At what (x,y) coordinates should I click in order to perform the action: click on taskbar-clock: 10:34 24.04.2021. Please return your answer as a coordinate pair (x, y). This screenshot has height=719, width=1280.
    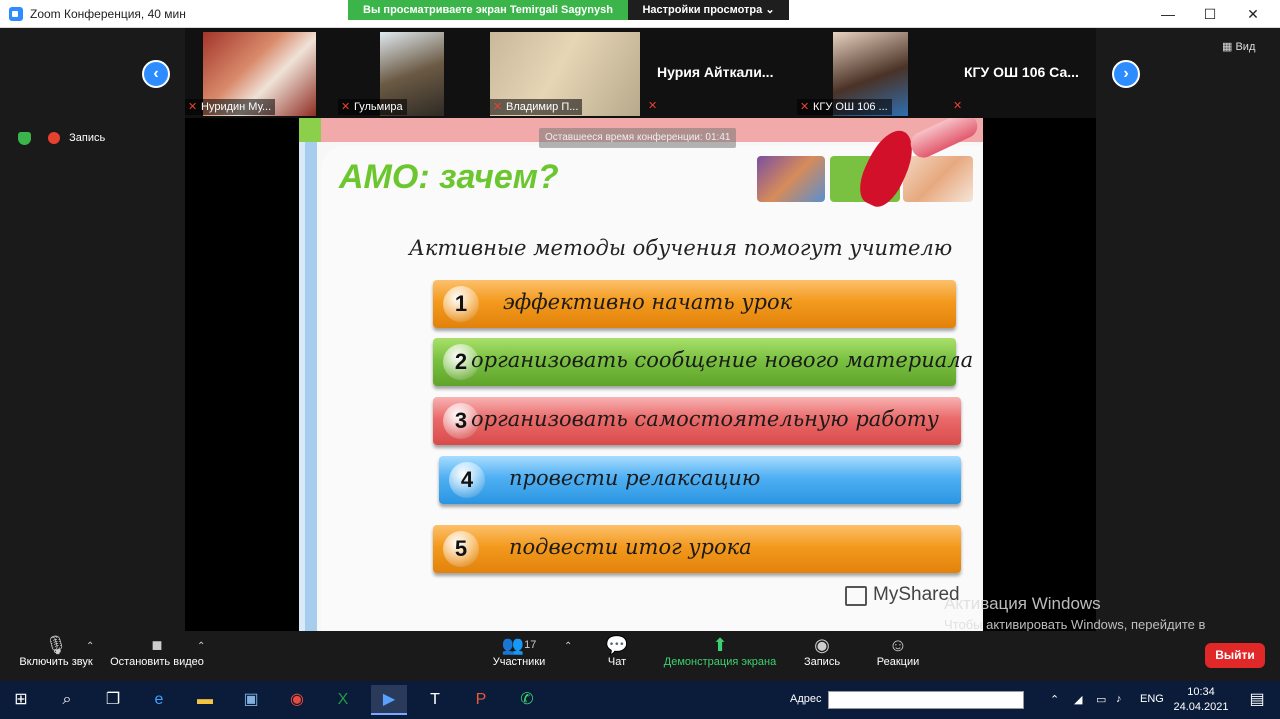
    Looking at the image, I should click on (1201, 700).